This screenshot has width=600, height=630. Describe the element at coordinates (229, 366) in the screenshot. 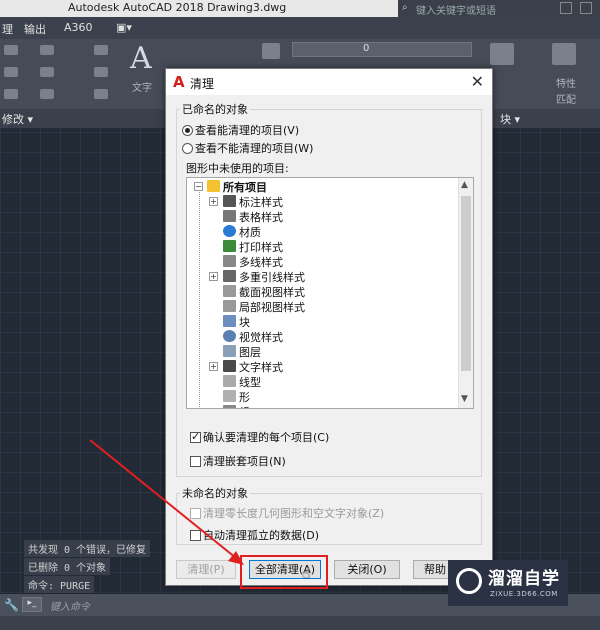

I see `text-style-icon` at that location.